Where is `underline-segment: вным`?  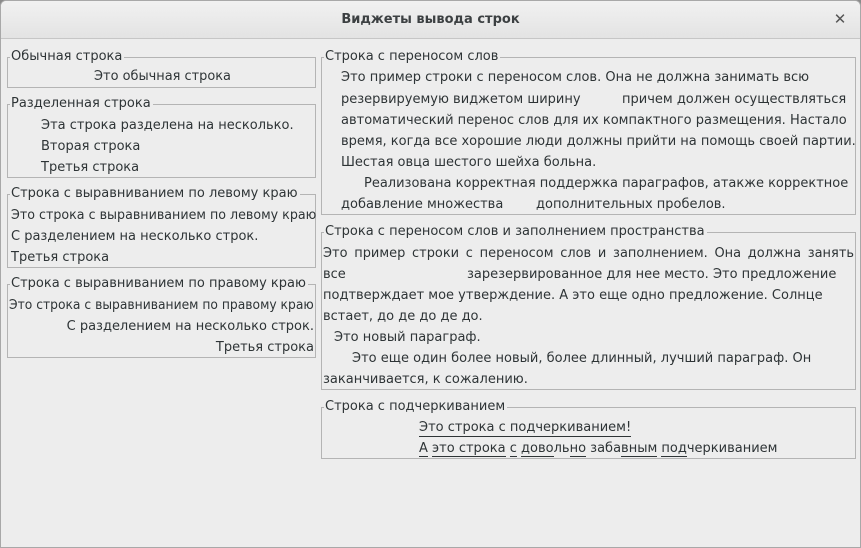
underline-segment: вным is located at coordinates (639, 449).